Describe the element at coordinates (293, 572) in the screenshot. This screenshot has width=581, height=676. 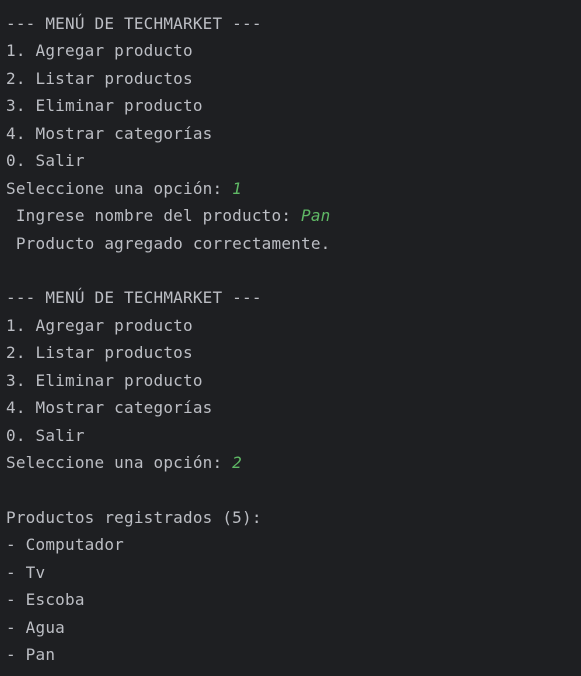
I see `product-list-item: - Tv` at that location.